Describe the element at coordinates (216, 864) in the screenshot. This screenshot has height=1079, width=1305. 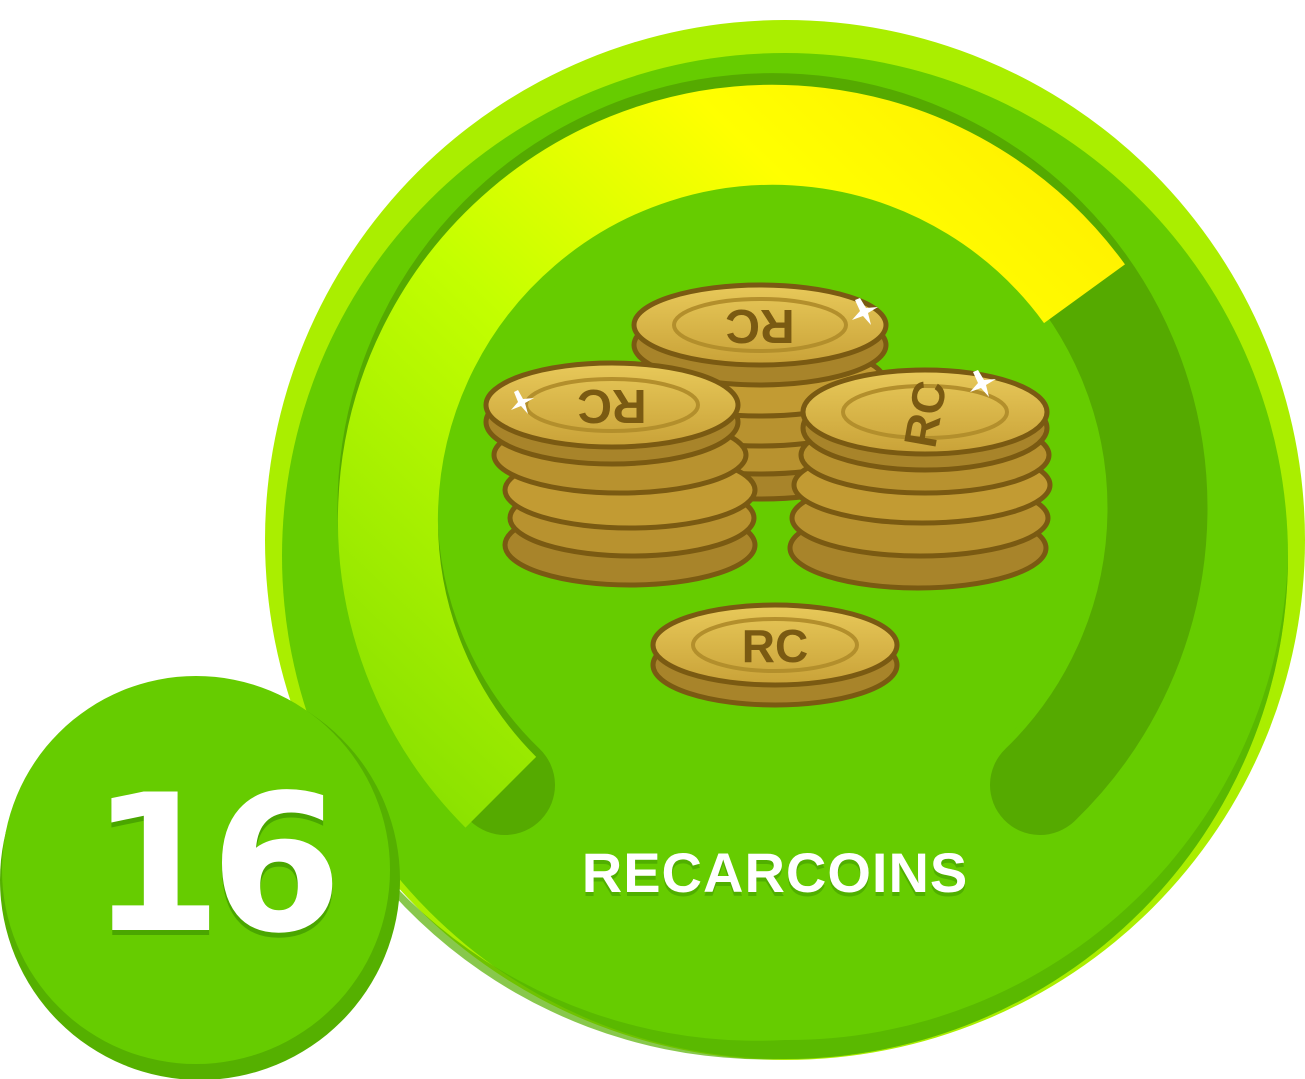
I see `level-number: 16` at that location.